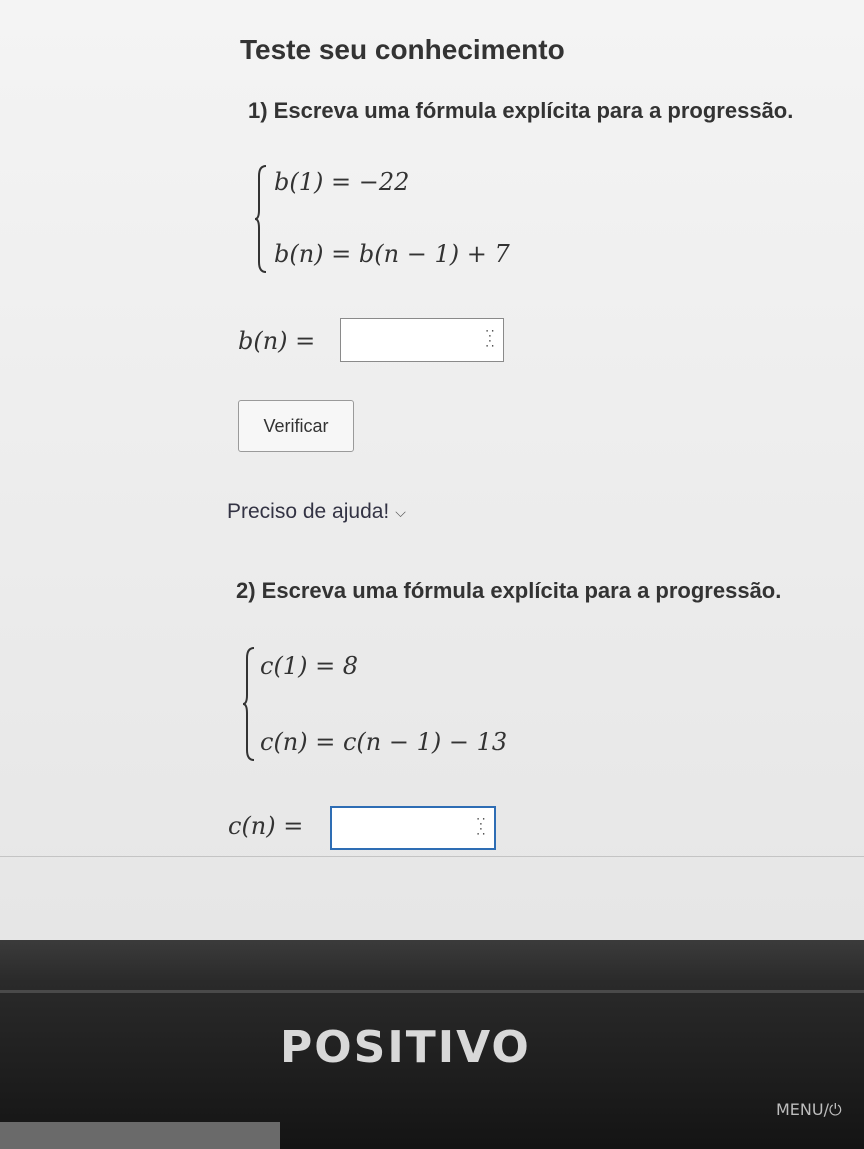 The width and height of the screenshot is (864, 1149). I want to click on question-2-eq-2: c(n) = c(n − 1) − 13, so click(384, 742).